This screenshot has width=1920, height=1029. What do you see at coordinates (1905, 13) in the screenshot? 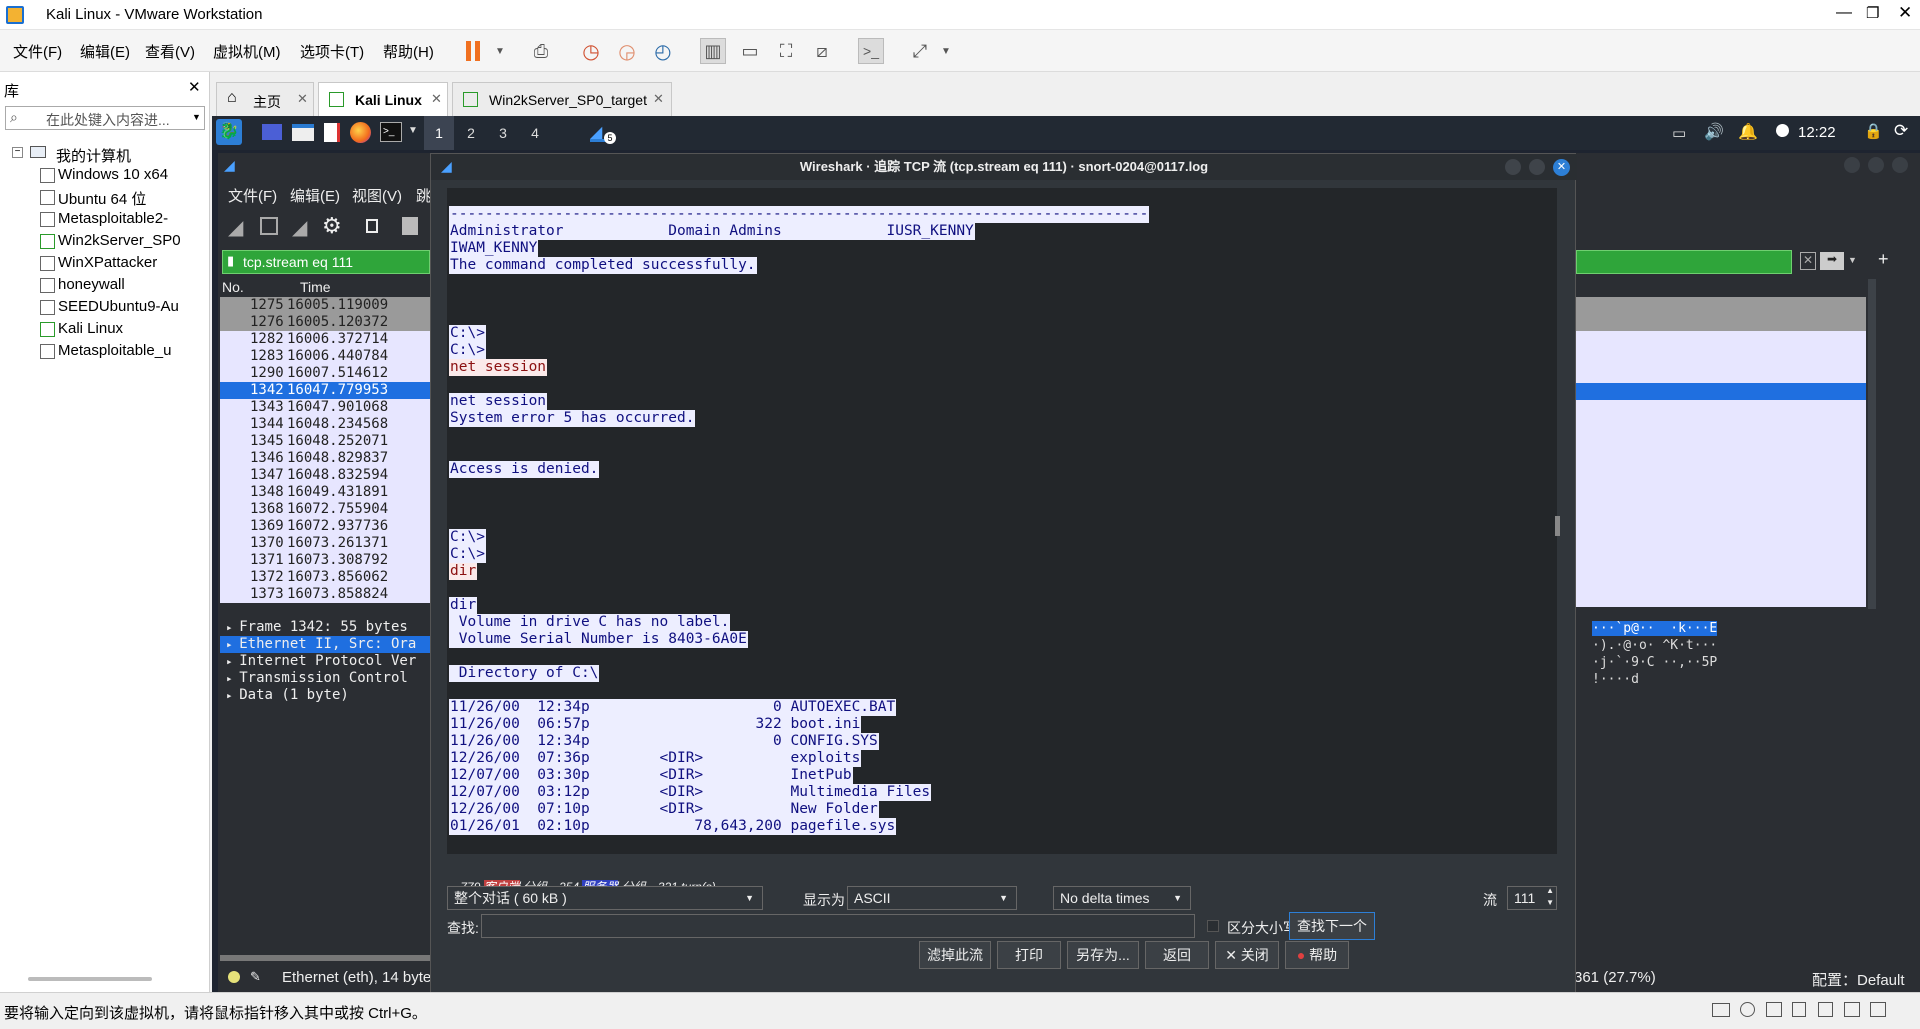
I see `close-button: ✕` at bounding box center [1905, 13].